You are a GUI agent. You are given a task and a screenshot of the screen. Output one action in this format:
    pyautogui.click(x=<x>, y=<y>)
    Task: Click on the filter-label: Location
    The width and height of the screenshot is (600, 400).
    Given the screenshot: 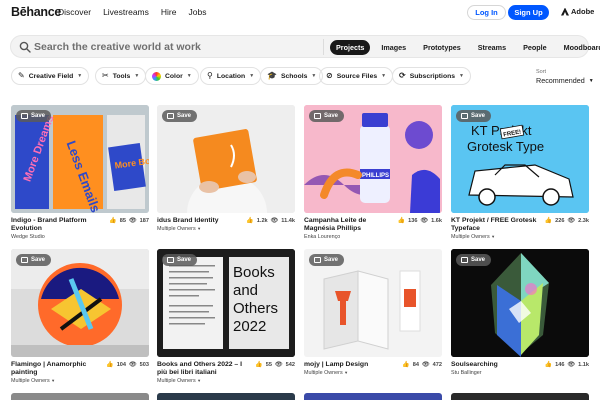 What is the action you would take?
    pyautogui.click(x=231, y=76)
    